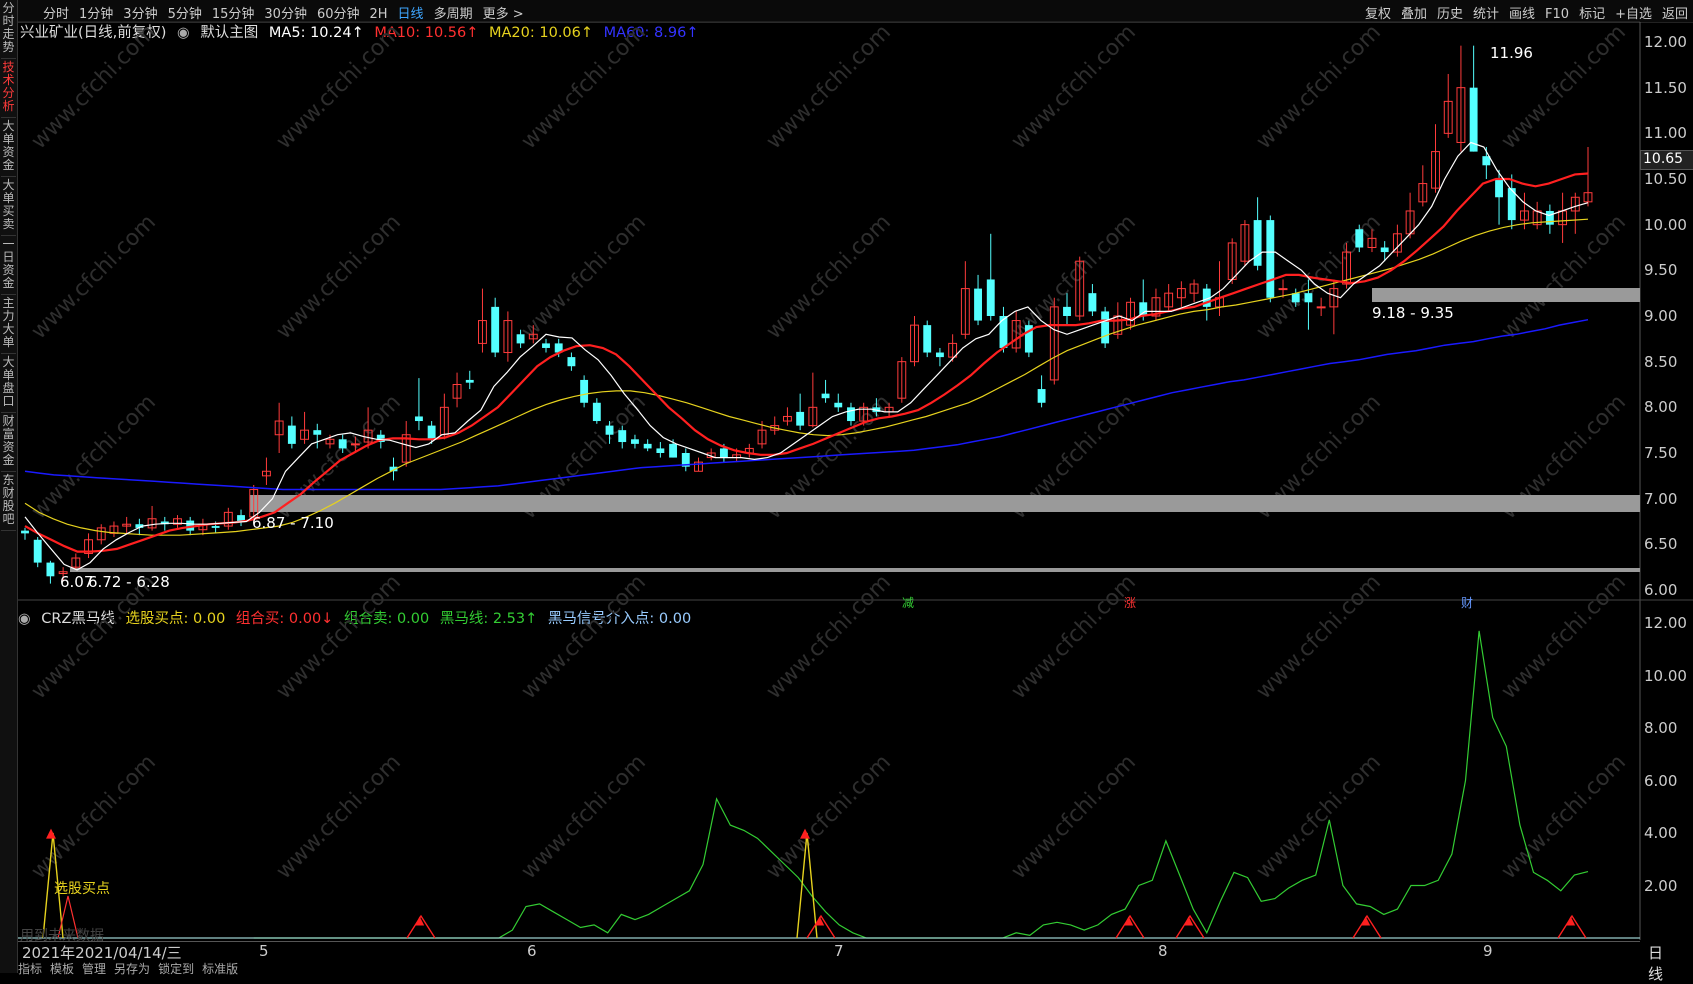 The height and width of the screenshot is (984, 1693). I want to click on support-zone, so click(945, 503).